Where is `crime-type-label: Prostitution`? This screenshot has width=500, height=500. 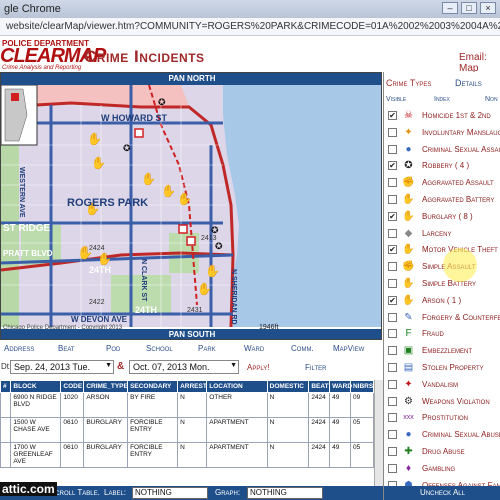 crime-type-label: Prostitution is located at coordinates (445, 417).